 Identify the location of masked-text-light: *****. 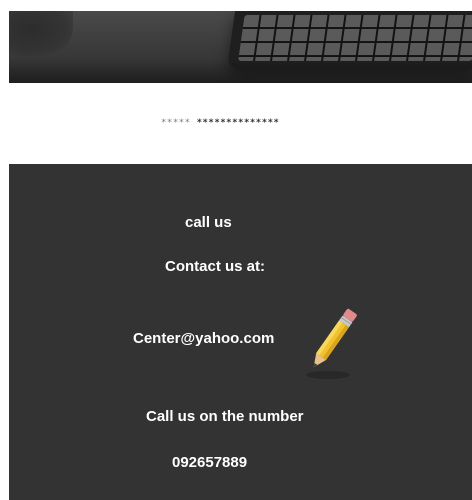
(176, 123).